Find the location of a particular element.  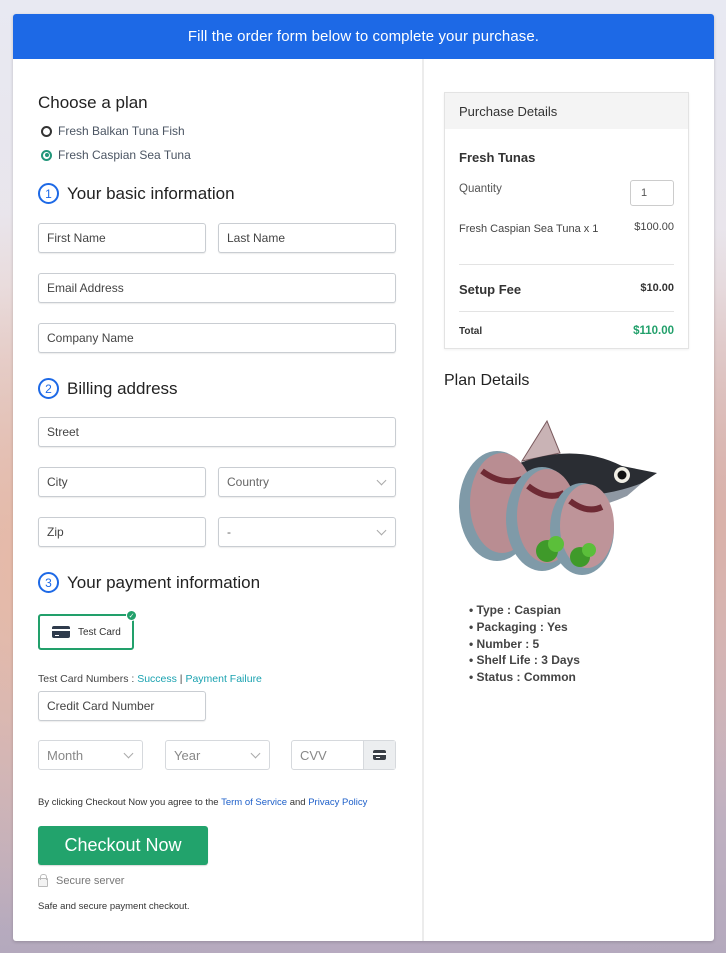

total-price: $110.00 is located at coordinates (653, 331).